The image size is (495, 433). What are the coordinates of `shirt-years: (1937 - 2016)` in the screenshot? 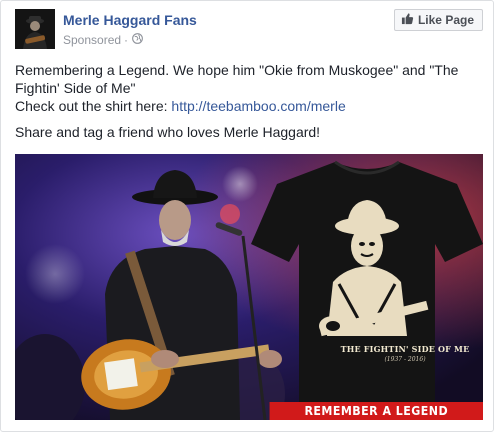 It's located at (405, 359).